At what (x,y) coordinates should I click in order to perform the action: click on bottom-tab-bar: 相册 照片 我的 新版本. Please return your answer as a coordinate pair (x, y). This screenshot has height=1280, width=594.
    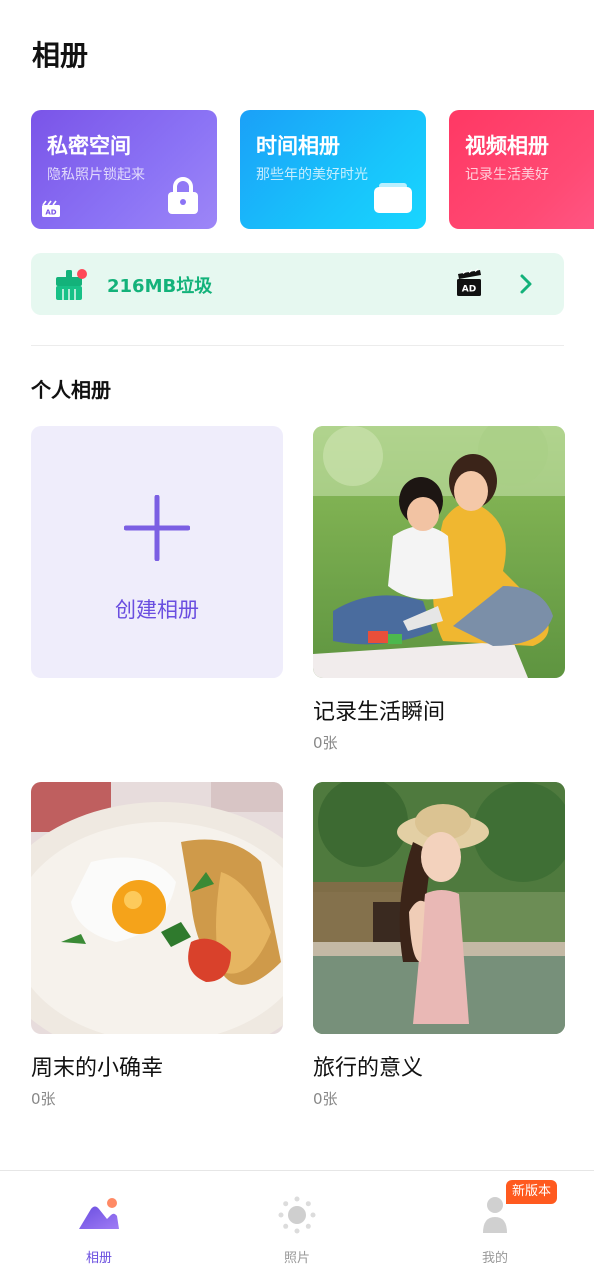
    Looking at the image, I should click on (297, 1225).